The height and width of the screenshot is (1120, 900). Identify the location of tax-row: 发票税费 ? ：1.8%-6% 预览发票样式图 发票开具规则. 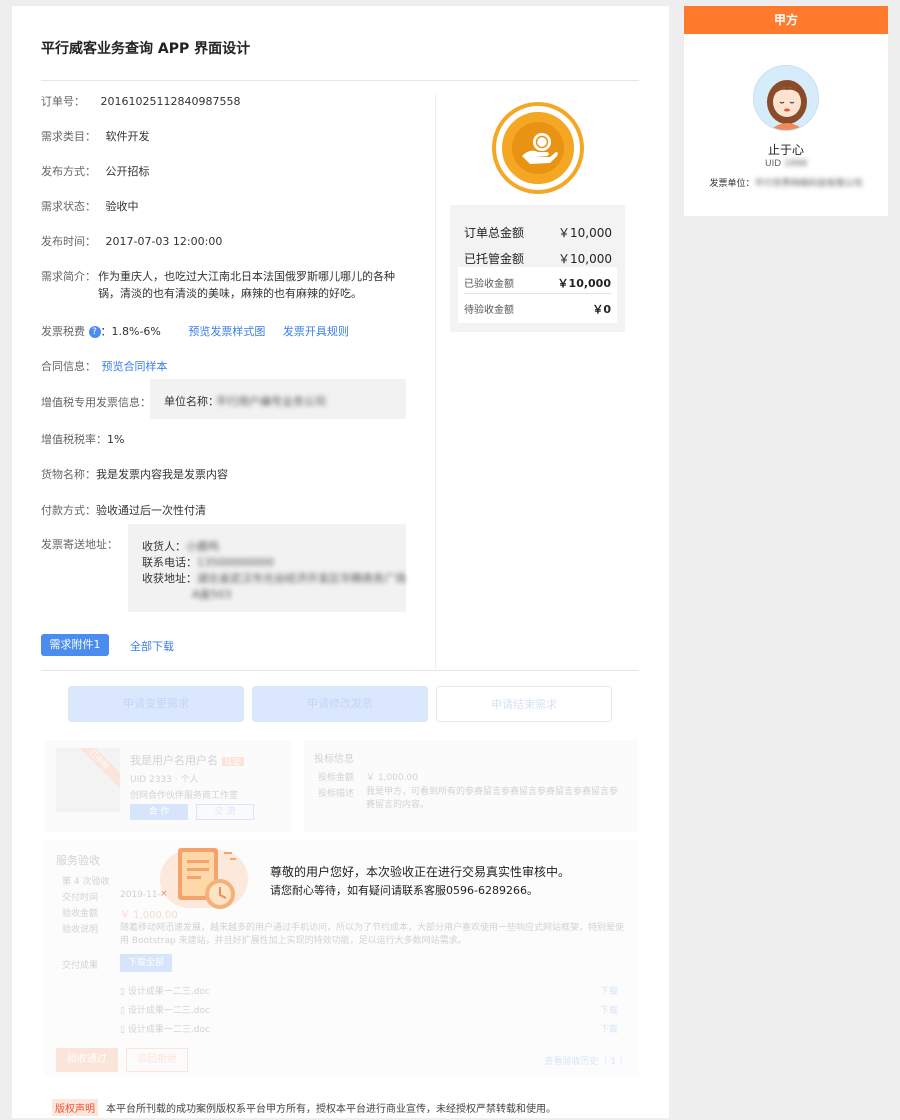
(195, 331).